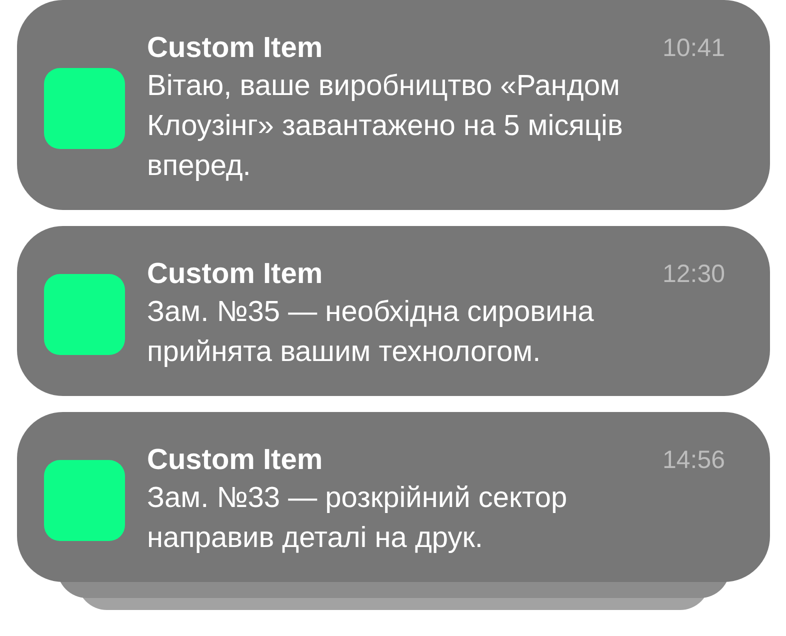 The height and width of the screenshot is (636, 786). I want to click on notification-message: Зам. №35 — необхідна сировина прийнята вашим технологом., so click(371, 332).